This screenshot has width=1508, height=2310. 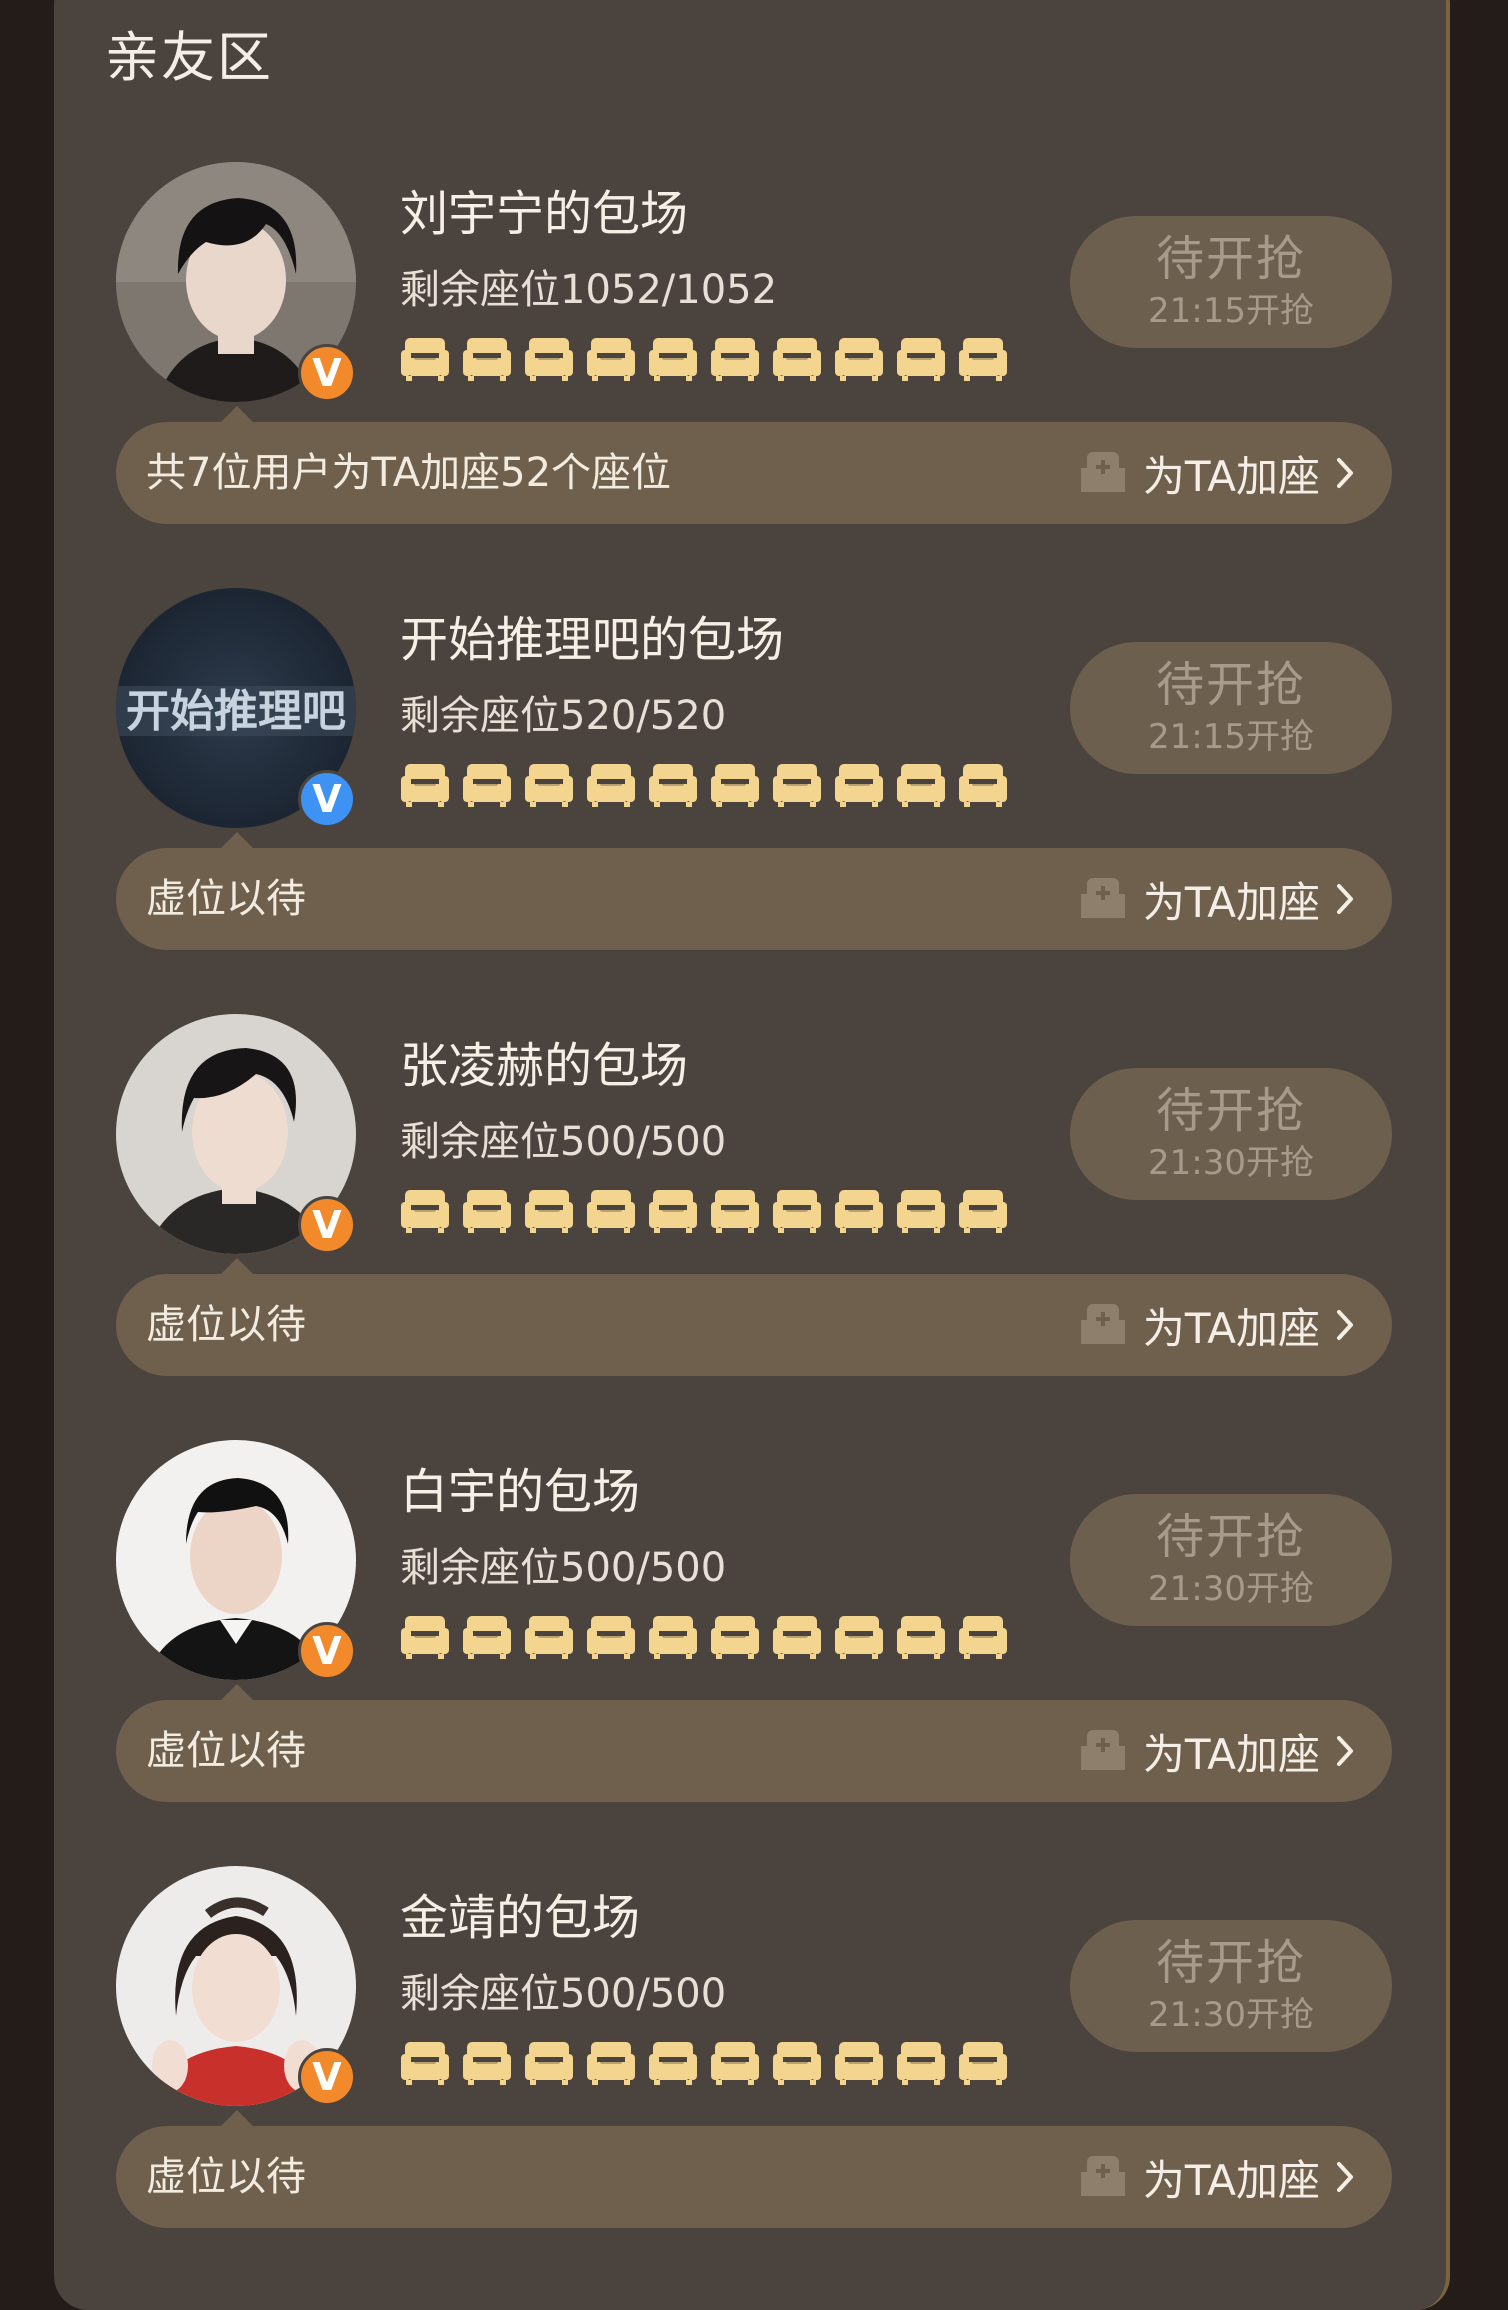 I want to click on remaining-seats: 剩余座位520/520, so click(x=563, y=716).